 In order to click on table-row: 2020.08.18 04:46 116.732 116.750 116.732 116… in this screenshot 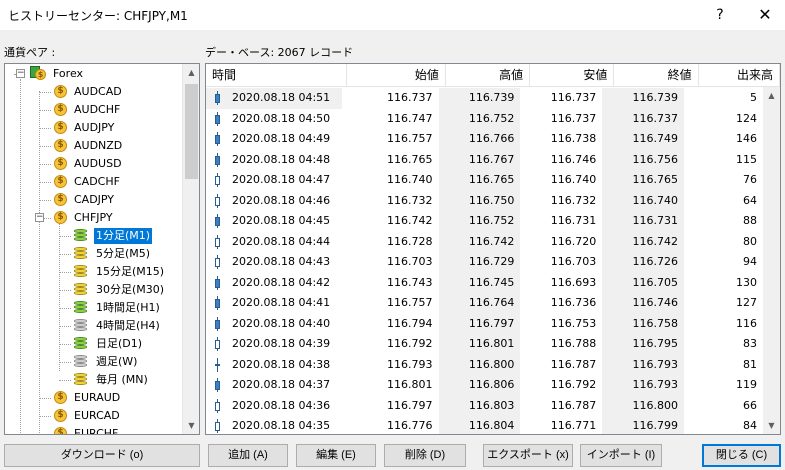, I will do `click(484, 200)`.